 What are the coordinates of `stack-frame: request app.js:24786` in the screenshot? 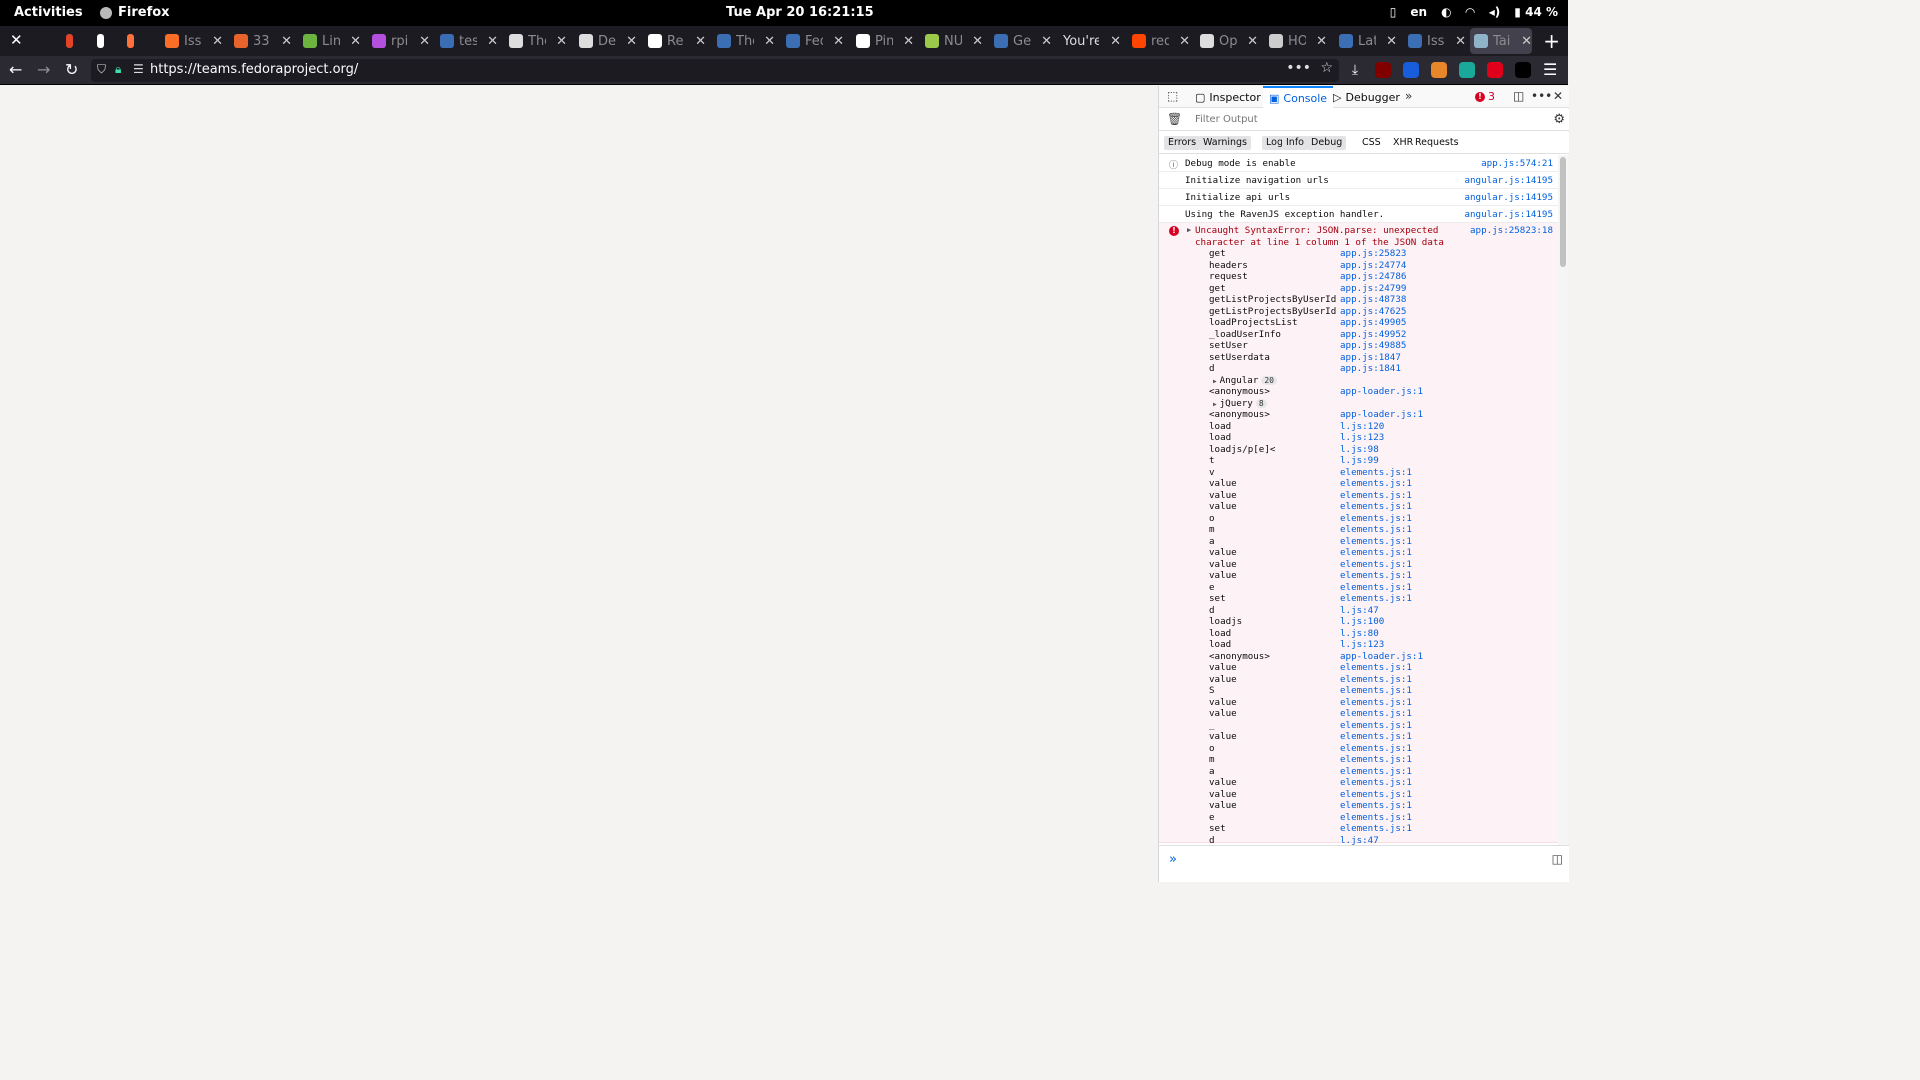 It's located at (1379, 277).